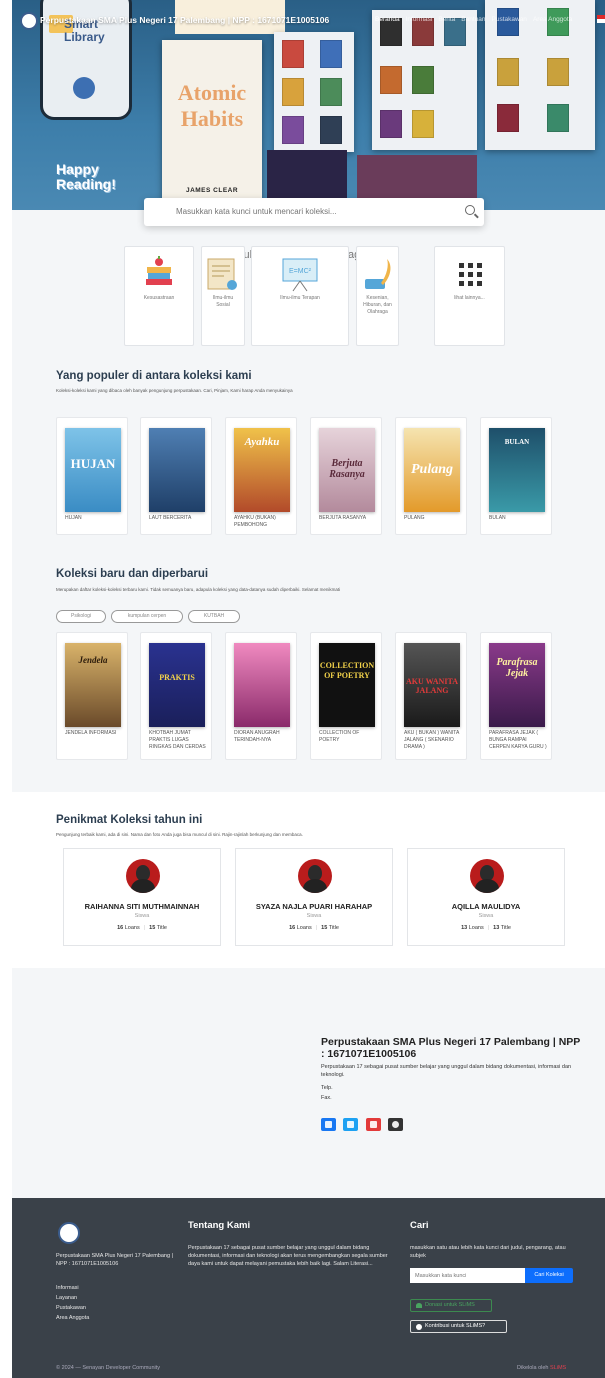 This screenshot has width=605, height=1378. What do you see at coordinates (347, 470) in the screenshot?
I see `book-cover: Berjuta Rasanya` at bounding box center [347, 470].